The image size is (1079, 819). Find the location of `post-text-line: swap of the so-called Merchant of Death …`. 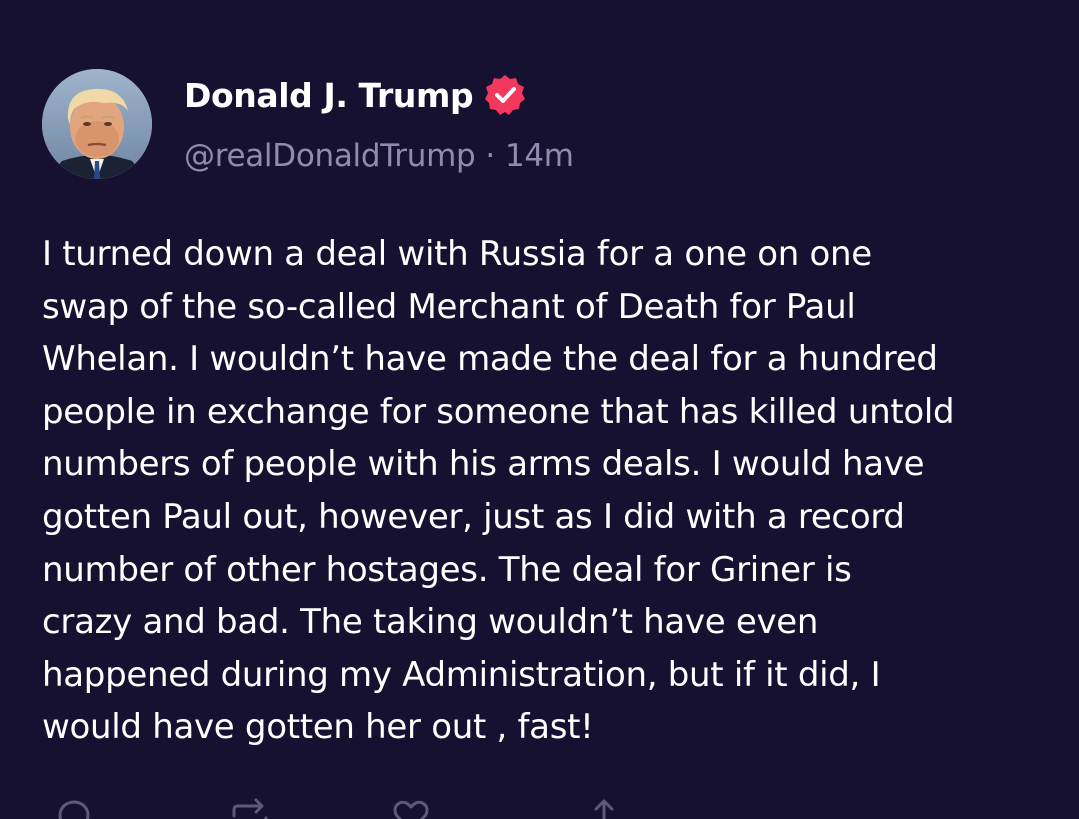

post-text-line: swap of the so-called Merchant of Death … is located at coordinates (449, 306).